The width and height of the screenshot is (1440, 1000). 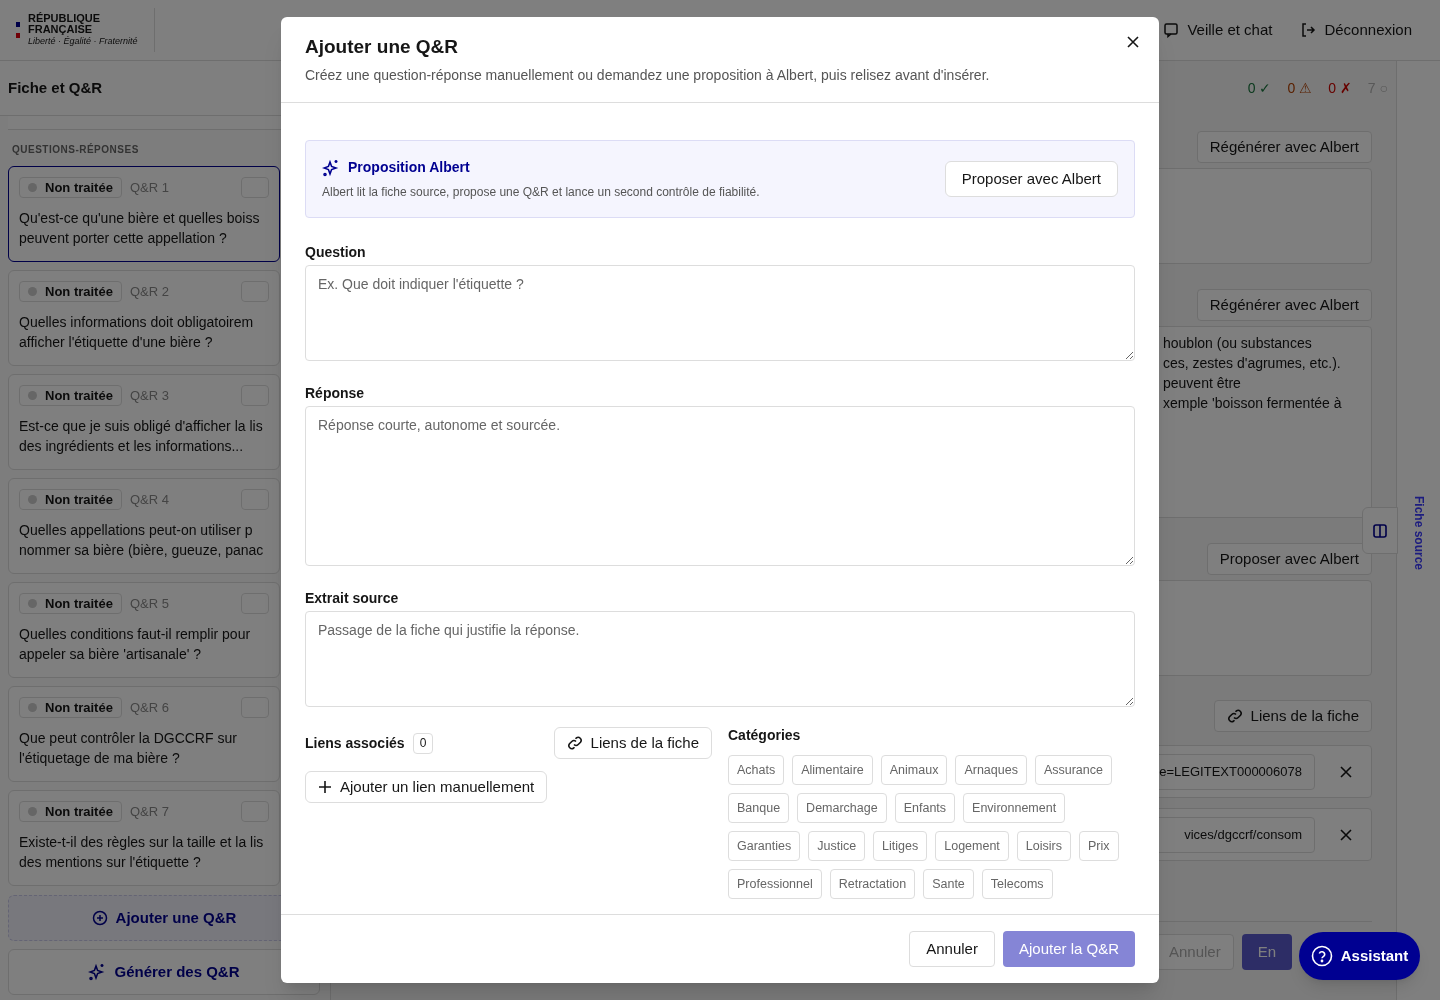 What do you see at coordinates (1308, 30) in the screenshot?
I see `logout-icon` at bounding box center [1308, 30].